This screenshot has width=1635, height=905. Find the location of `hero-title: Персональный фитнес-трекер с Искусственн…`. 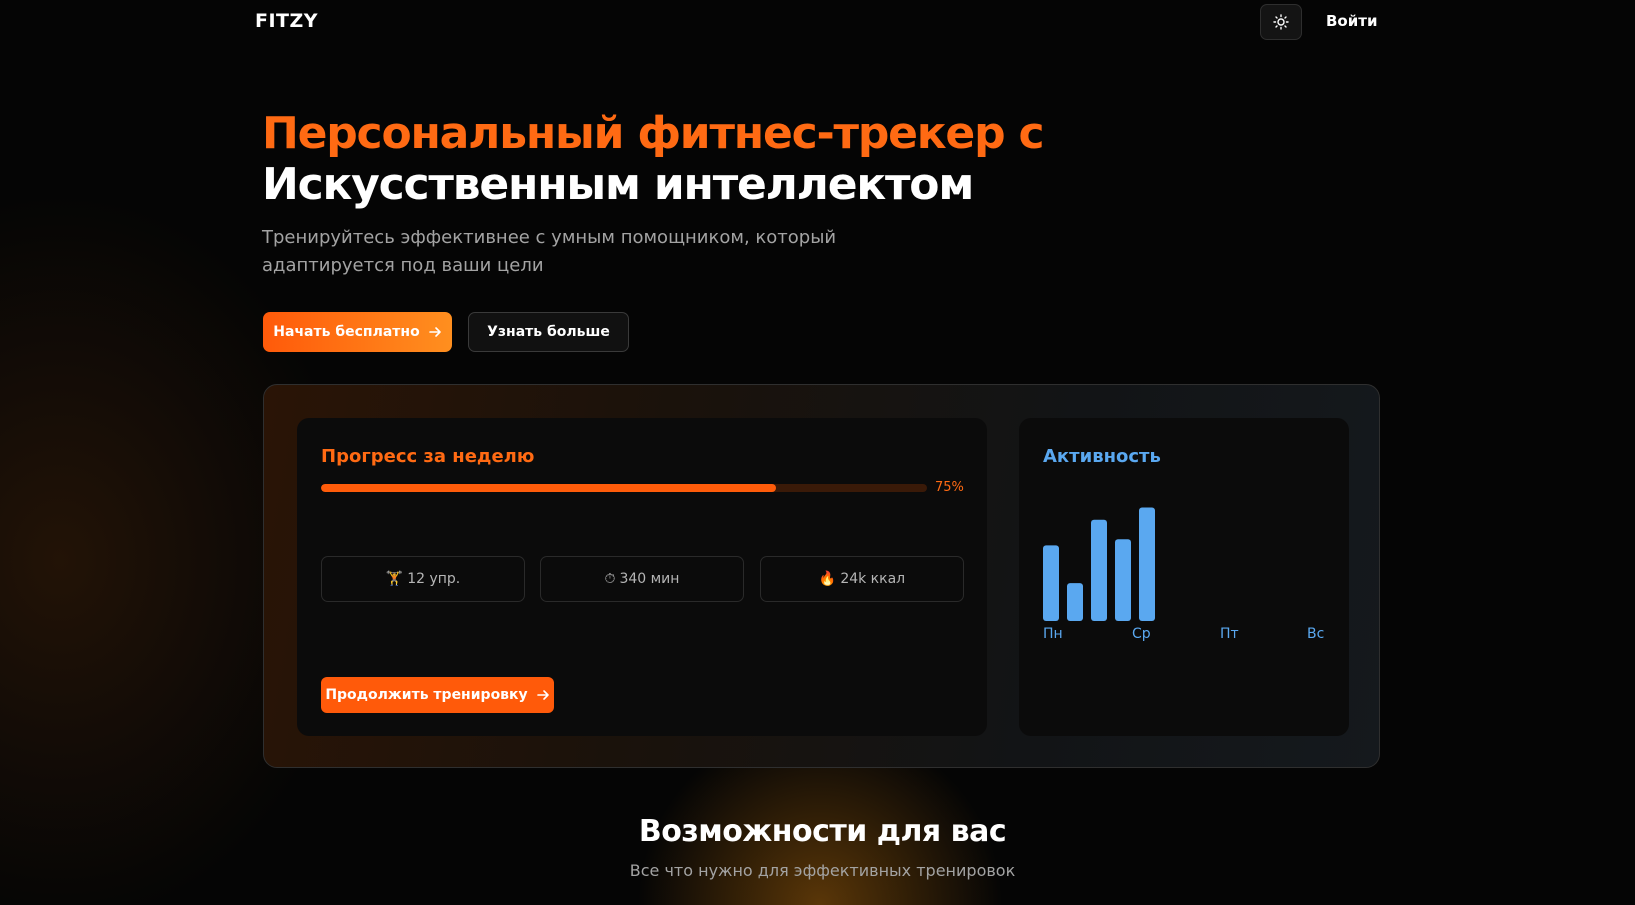

hero-title: Персональный фитнес-трекер с Искусственн… is located at coordinates (762, 159).